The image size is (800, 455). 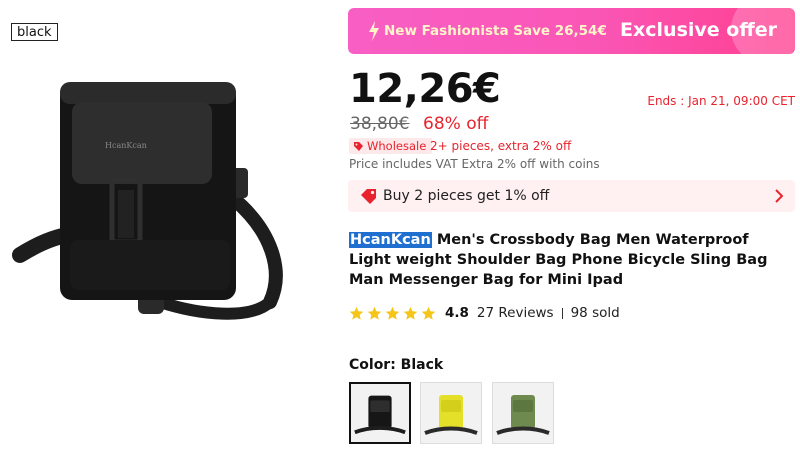 What do you see at coordinates (779, 196) in the screenshot?
I see `chevron-right-icon` at bounding box center [779, 196].